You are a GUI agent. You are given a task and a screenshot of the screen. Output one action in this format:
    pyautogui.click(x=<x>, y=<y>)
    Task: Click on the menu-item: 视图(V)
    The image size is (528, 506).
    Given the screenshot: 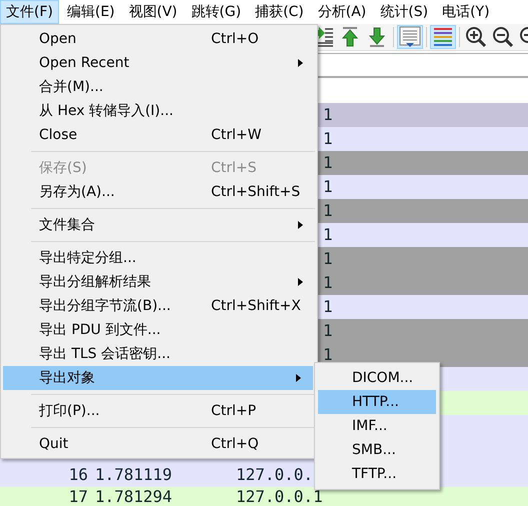 What is the action you would take?
    pyautogui.click(x=153, y=12)
    